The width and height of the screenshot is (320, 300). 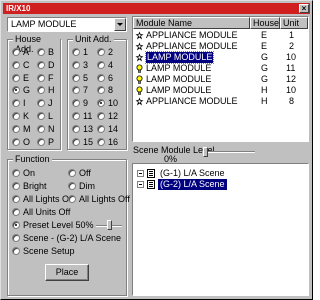 I want to click on scene-module-level-slider-thumb, so click(x=205, y=152).